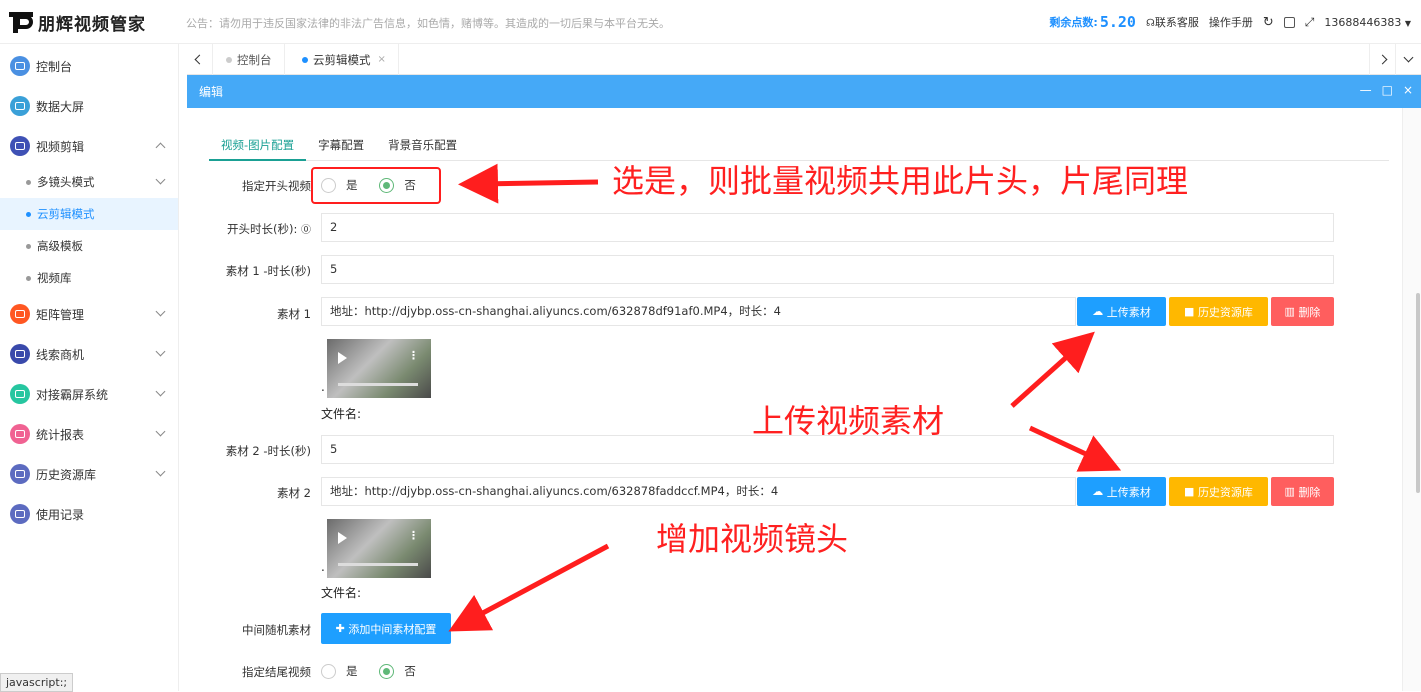 Image resolution: width=1421 pixels, height=692 pixels. What do you see at coordinates (1052, 369) in the screenshot?
I see `arrow-to-upload1` at bounding box center [1052, 369].